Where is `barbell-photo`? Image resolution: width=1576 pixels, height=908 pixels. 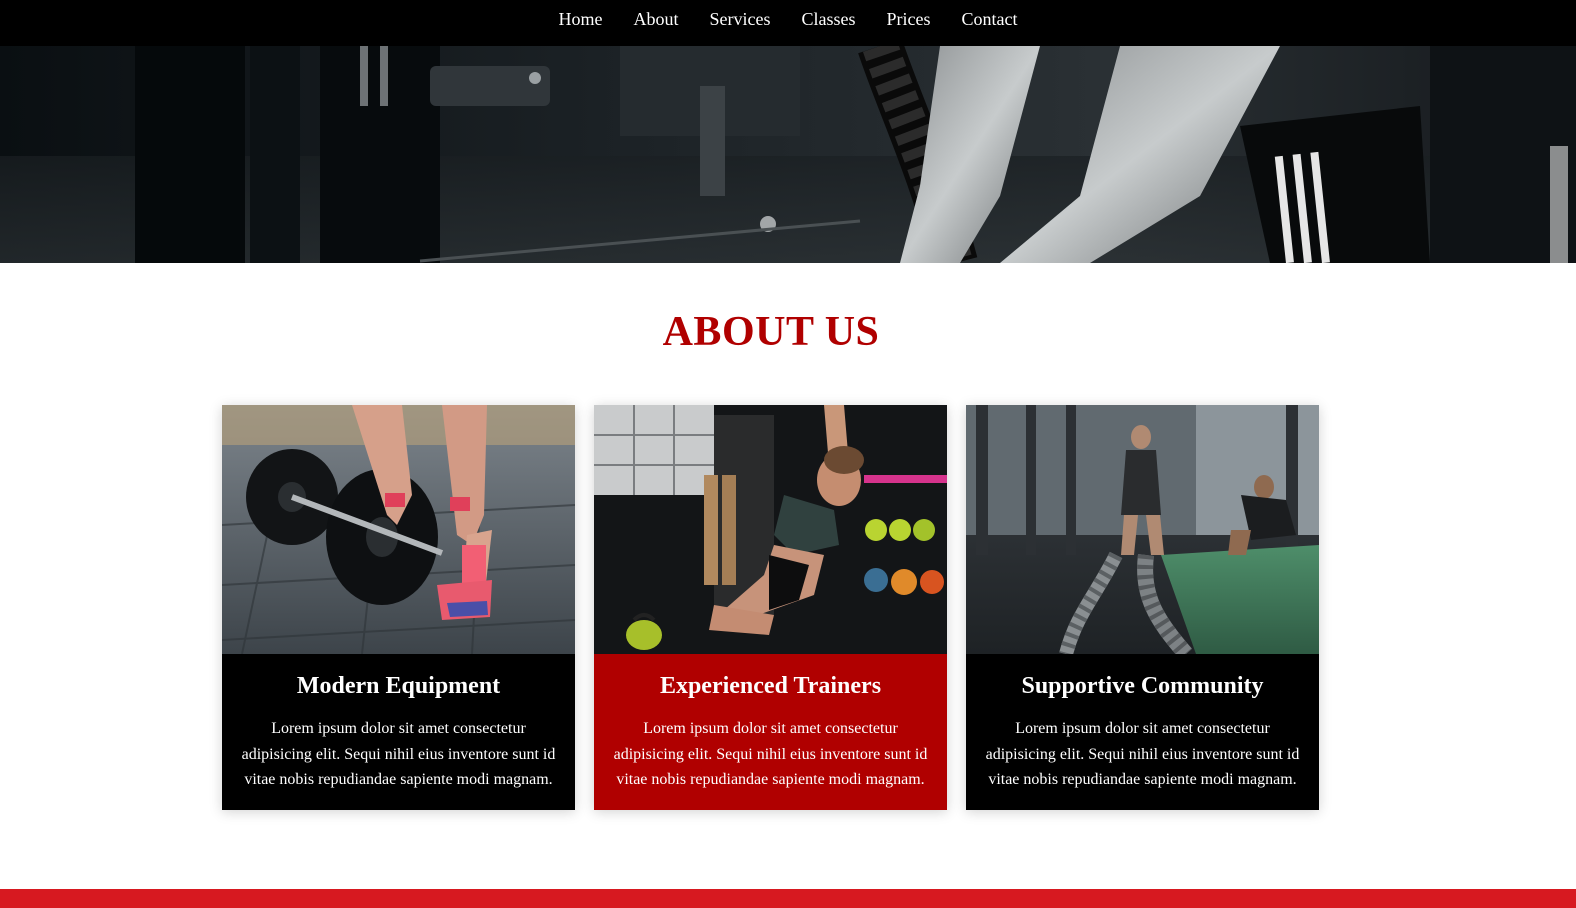 barbell-photo is located at coordinates (398, 529).